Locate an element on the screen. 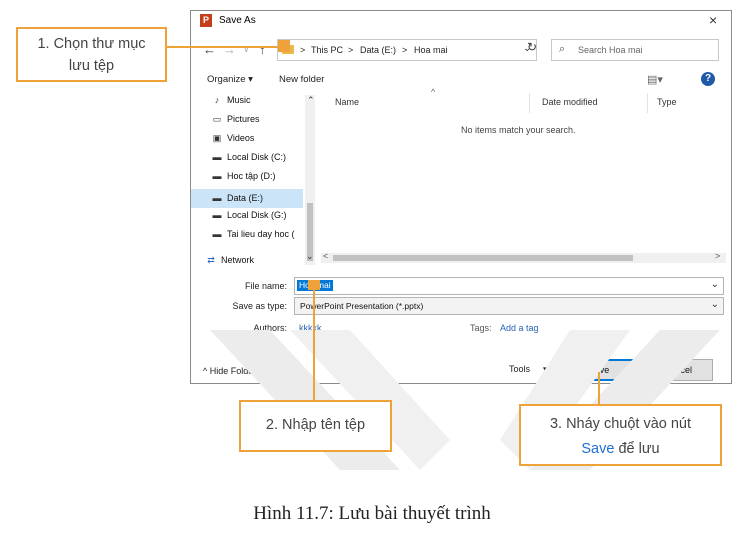  nav-item-label: Pictures is located at coordinates (243, 119).